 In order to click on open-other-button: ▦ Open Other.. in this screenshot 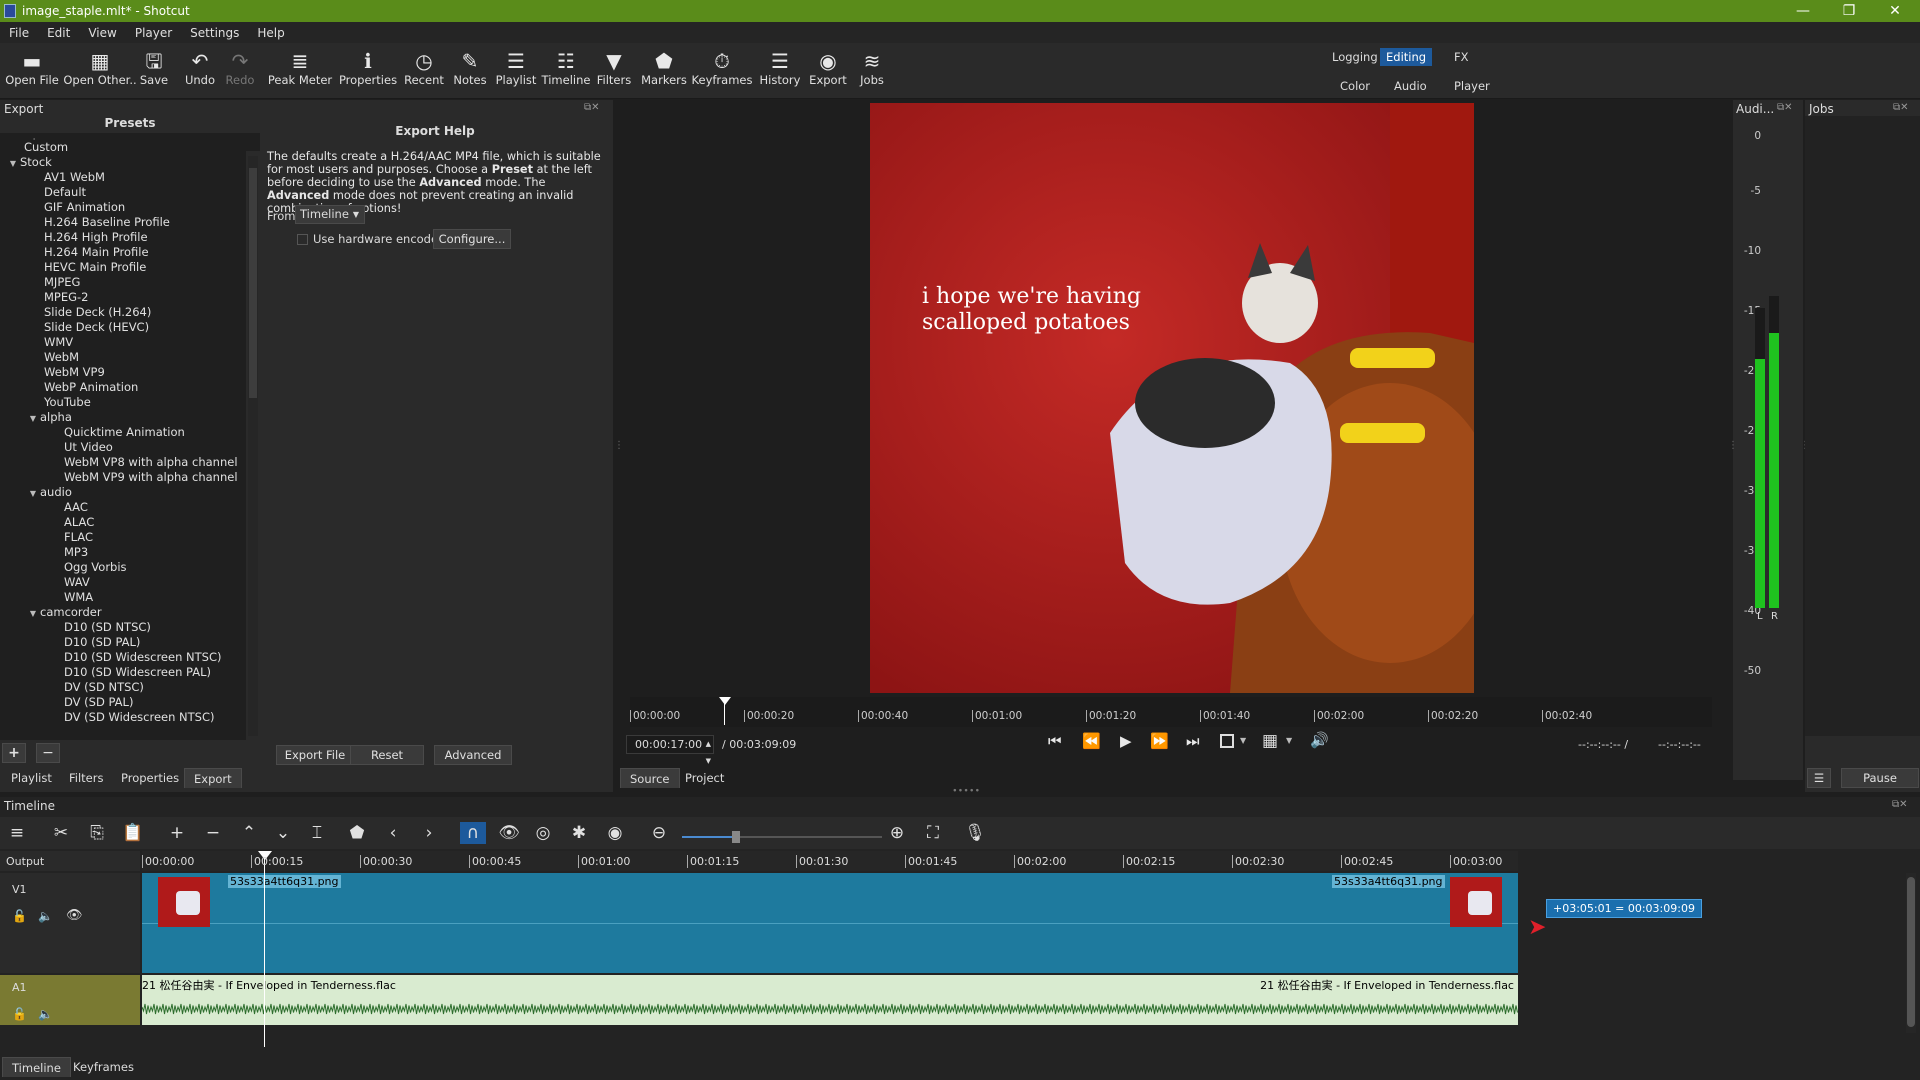, I will do `click(99, 68)`.